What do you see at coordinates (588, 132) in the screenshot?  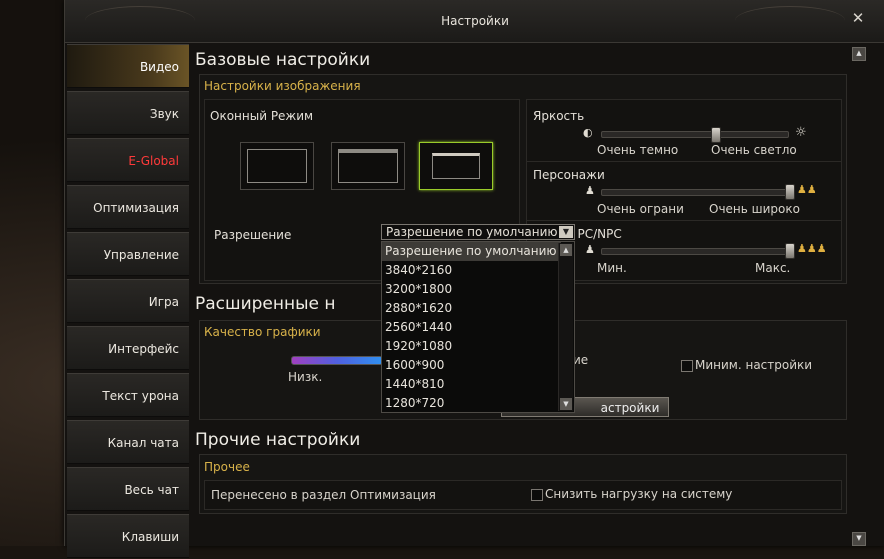 I see `brightness-low-icon: ◐` at bounding box center [588, 132].